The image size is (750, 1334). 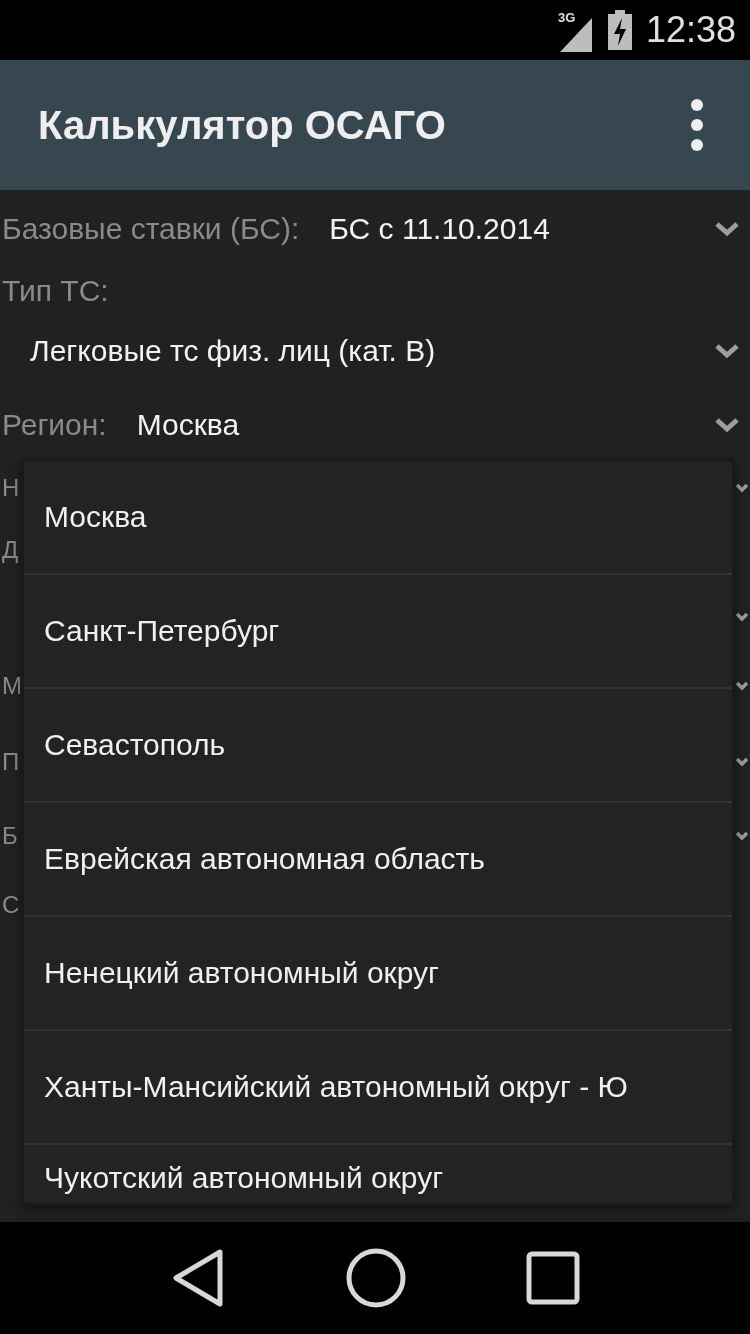 I want to click on field-label: Д, so click(x=10, y=550).